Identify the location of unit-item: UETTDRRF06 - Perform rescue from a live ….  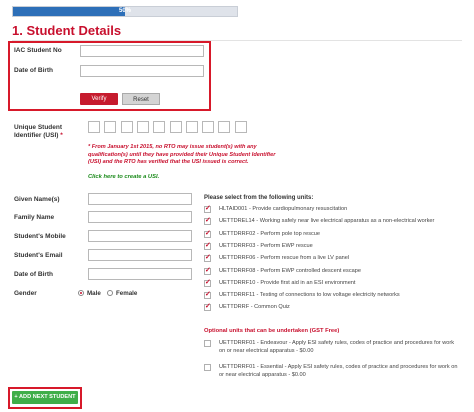
(335, 258).